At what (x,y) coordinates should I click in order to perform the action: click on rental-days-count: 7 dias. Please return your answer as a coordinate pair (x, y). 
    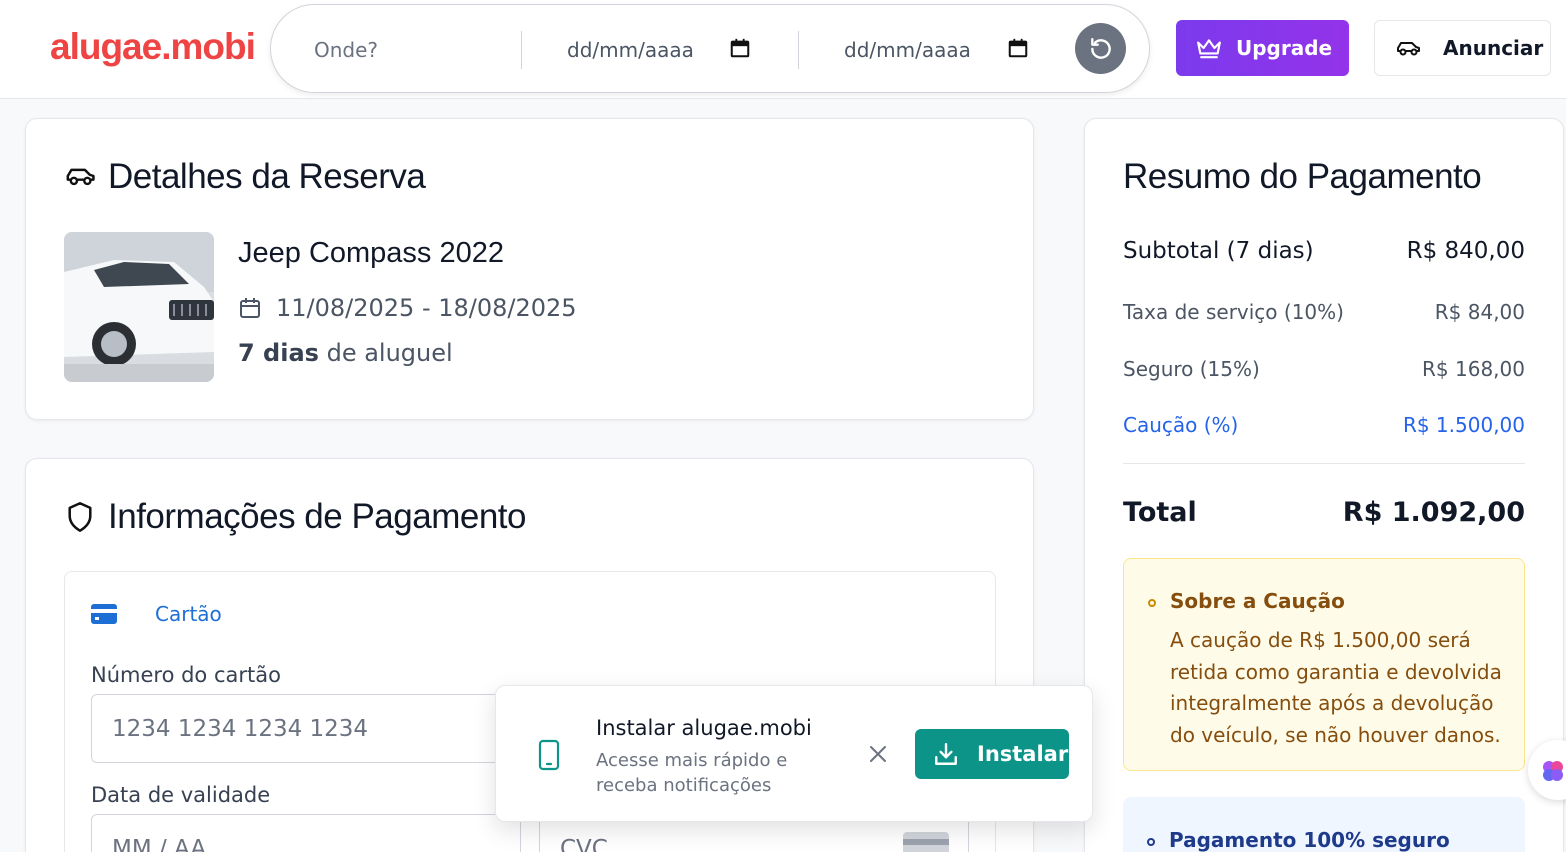
    Looking at the image, I should click on (278, 353).